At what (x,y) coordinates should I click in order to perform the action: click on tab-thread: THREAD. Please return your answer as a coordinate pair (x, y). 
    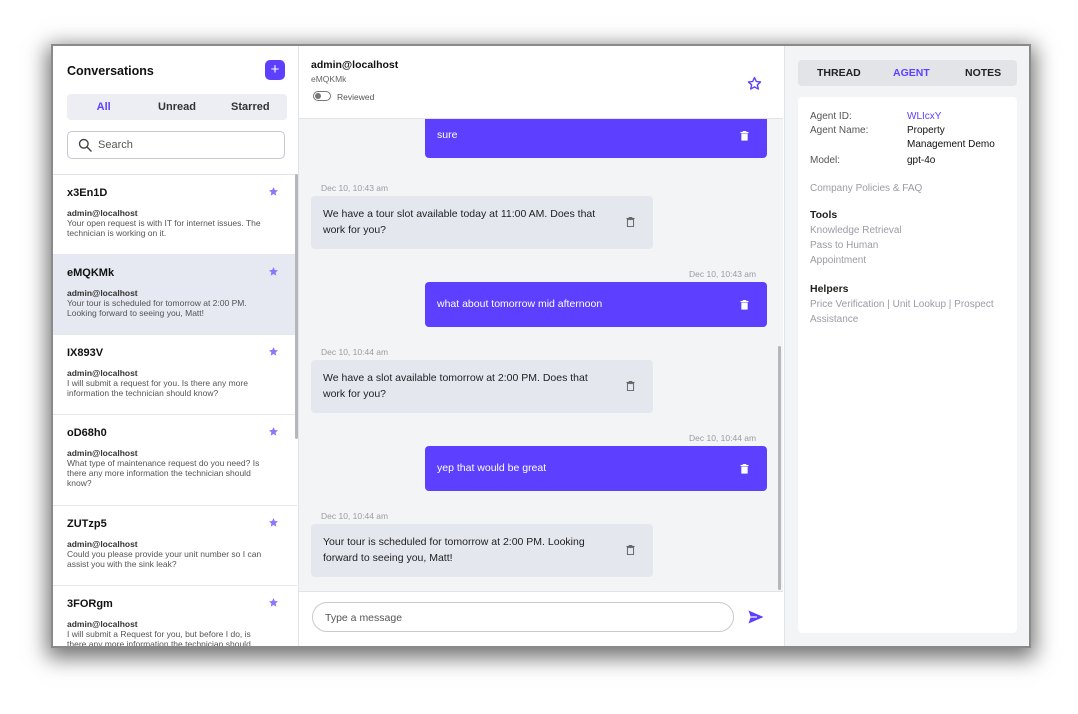
    Looking at the image, I should click on (839, 73).